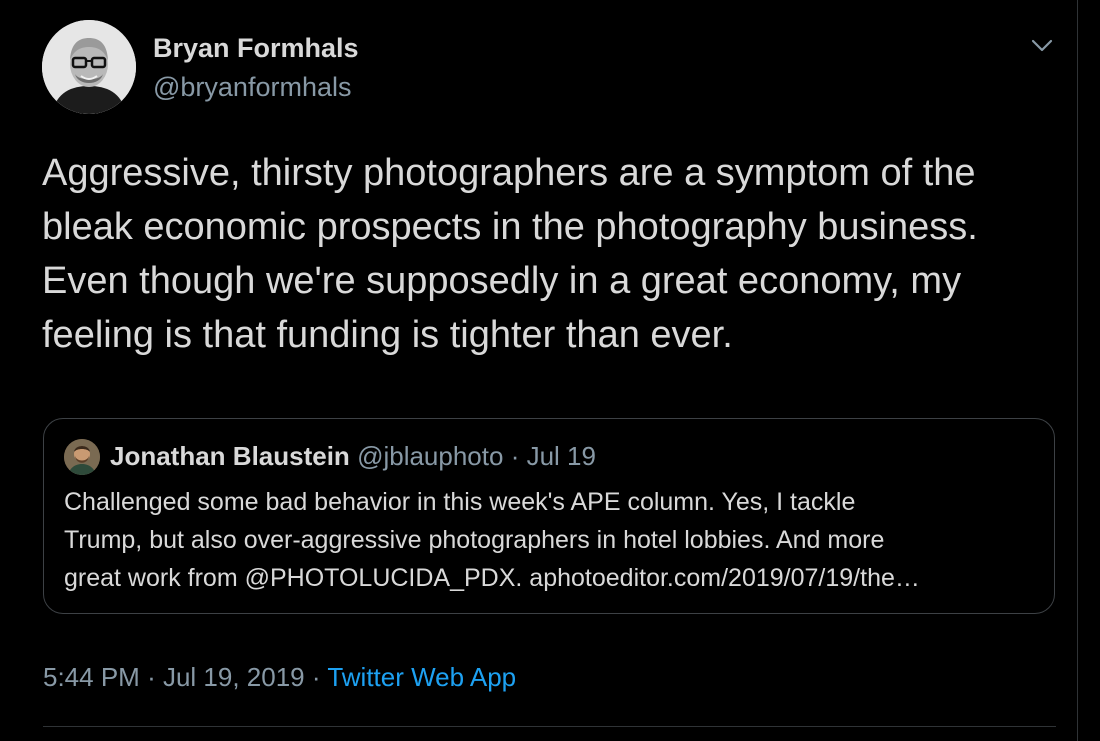  What do you see at coordinates (234, 677) in the screenshot?
I see `tweet-date: Jul 19, 2019` at bounding box center [234, 677].